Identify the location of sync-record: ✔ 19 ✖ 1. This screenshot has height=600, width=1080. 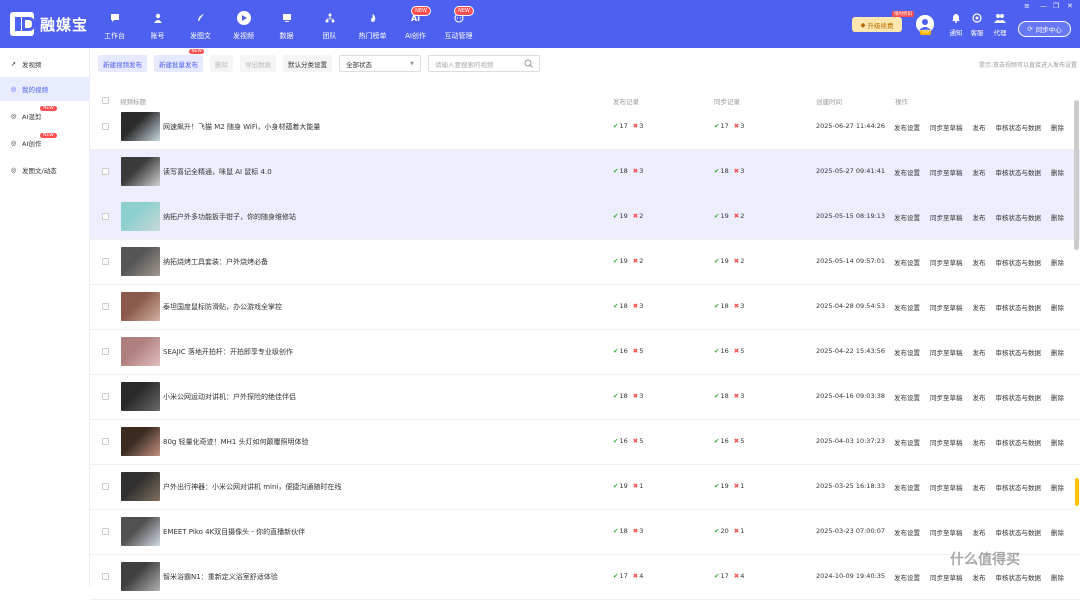
(729, 486).